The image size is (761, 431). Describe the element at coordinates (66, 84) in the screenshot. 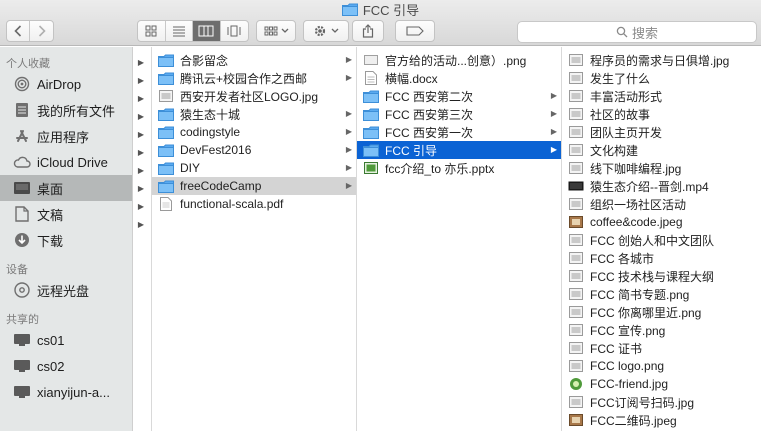

I see `sidebar-item-airdrop: AirDrop` at that location.